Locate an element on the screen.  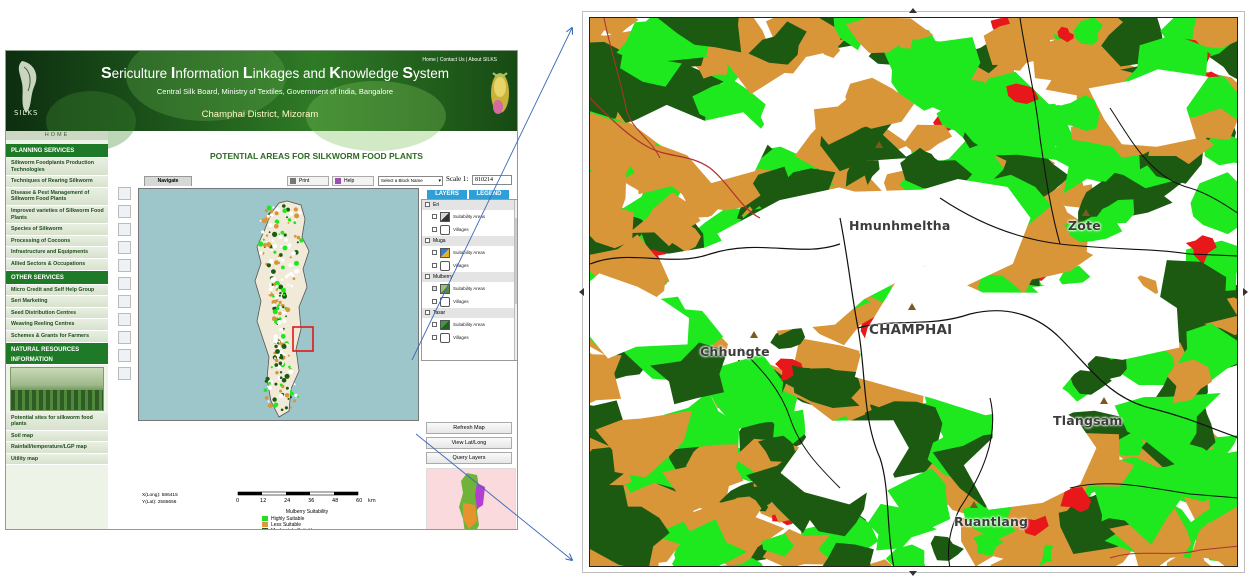
place-label-ruantlang: Ruantlang is located at coordinates (991, 521).